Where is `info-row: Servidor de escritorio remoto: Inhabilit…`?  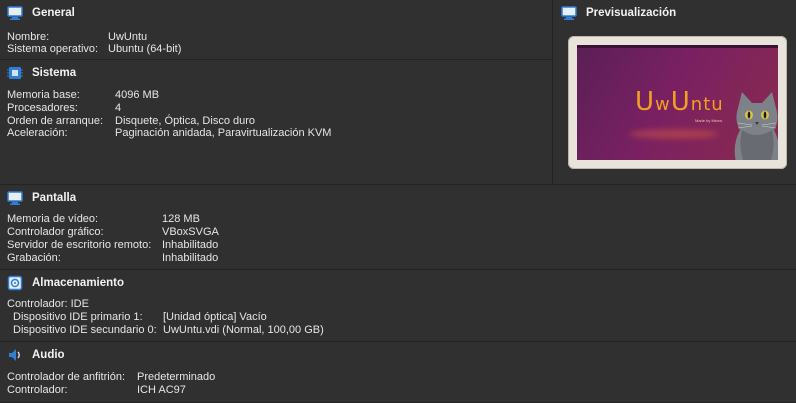 info-row: Servidor de escritorio remoto: Inhabilit… is located at coordinates (112, 245).